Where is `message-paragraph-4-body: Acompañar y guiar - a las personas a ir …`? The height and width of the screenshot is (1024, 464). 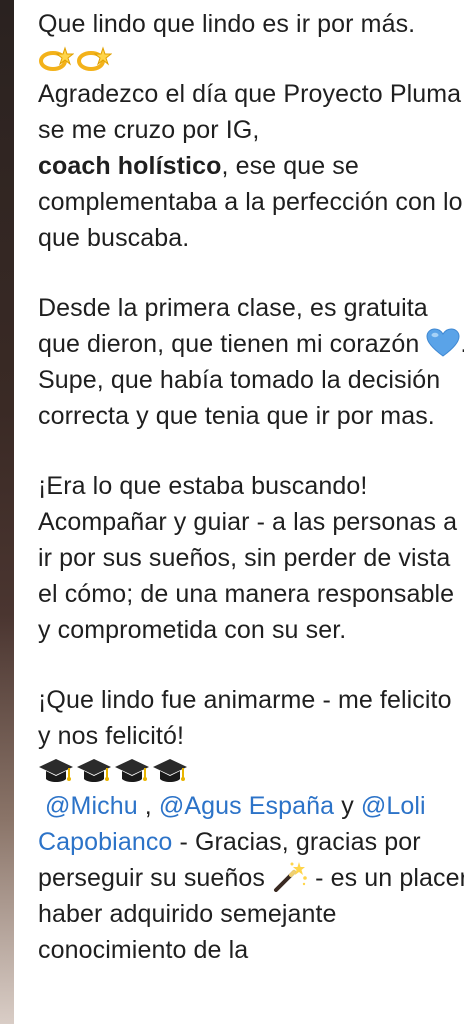
message-paragraph-4-body: Acompañar y guiar - a las personas a ir … is located at coordinates (248, 576).